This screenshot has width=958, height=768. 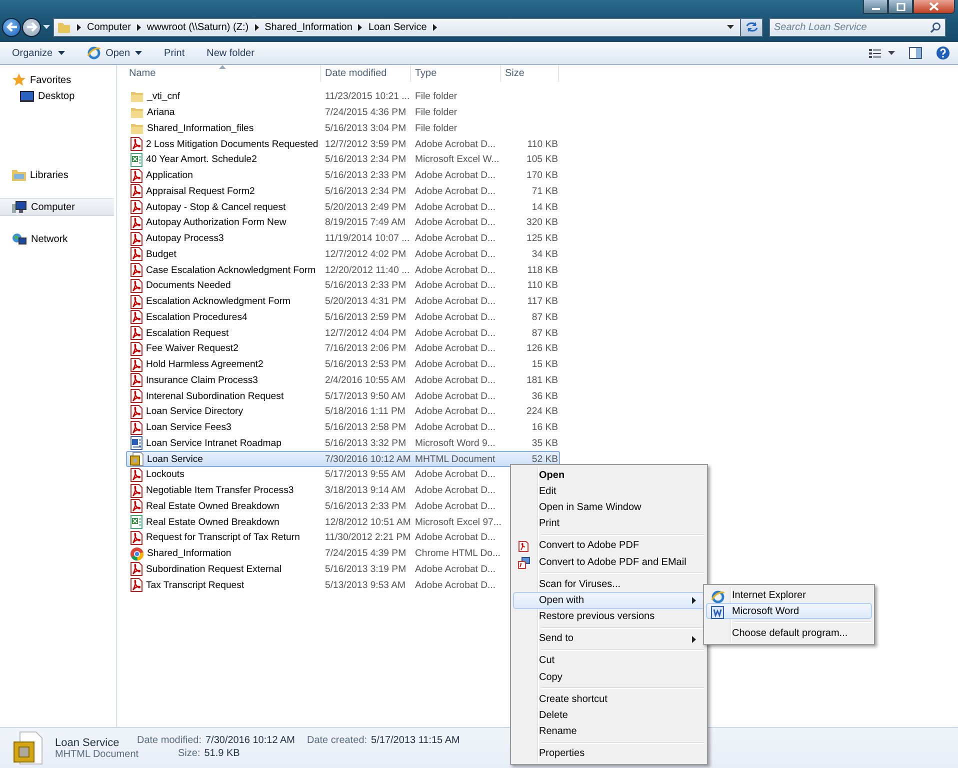 I want to click on file-row: Application 5/16/2013 2:33 PM Adobe Acrobat D... 170 KB, so click(x=343, y=176).